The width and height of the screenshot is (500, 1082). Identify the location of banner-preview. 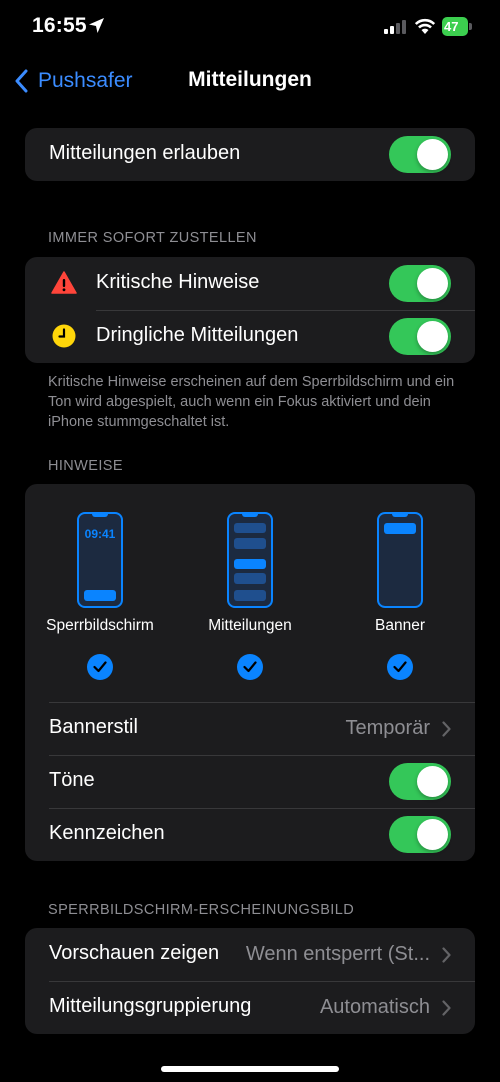
(400, 560).